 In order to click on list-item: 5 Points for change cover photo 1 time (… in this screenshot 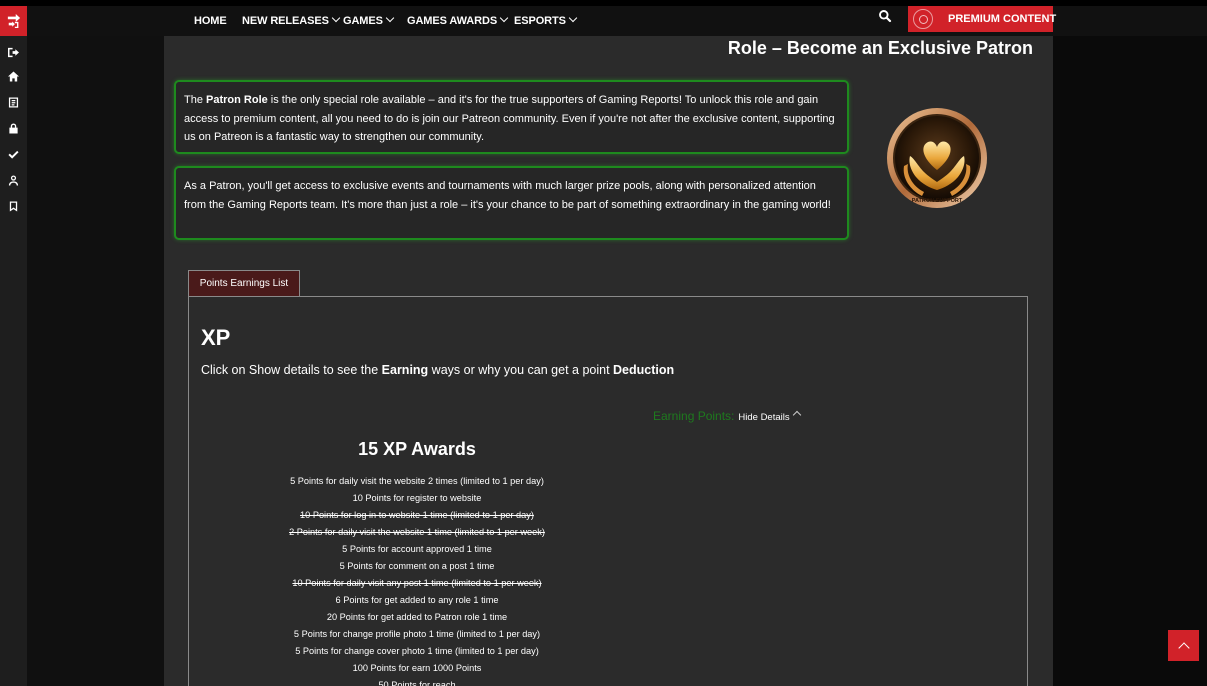, I will do `click(417, 651)`.